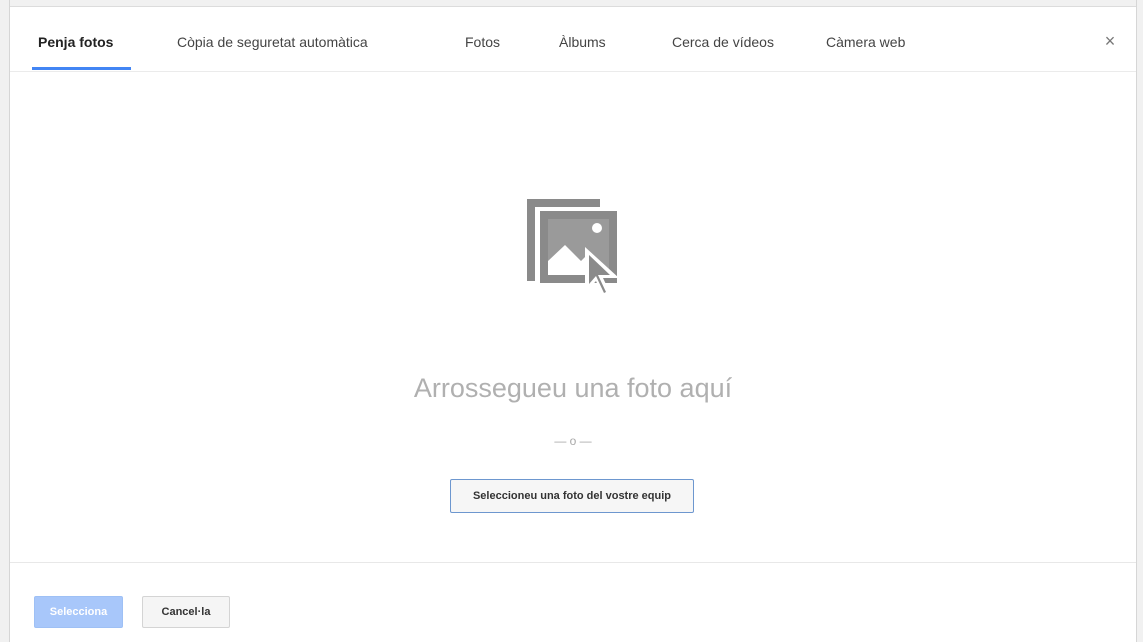  I want to click on tab-video-search: Cerca de vídeos, so click(723, 39).